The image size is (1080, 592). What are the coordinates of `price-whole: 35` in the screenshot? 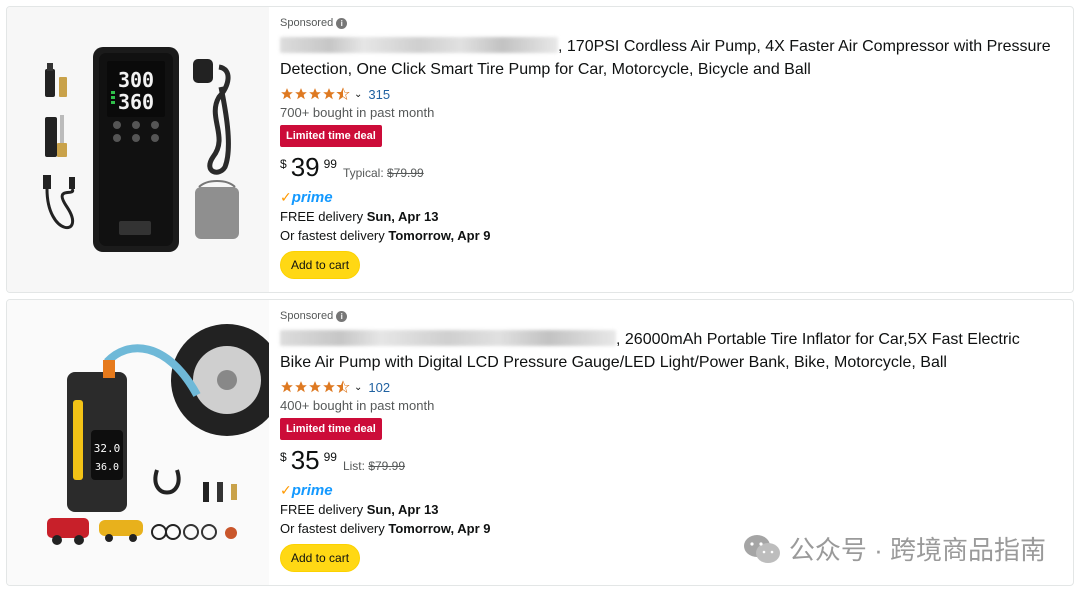 It's located at (305, 460).